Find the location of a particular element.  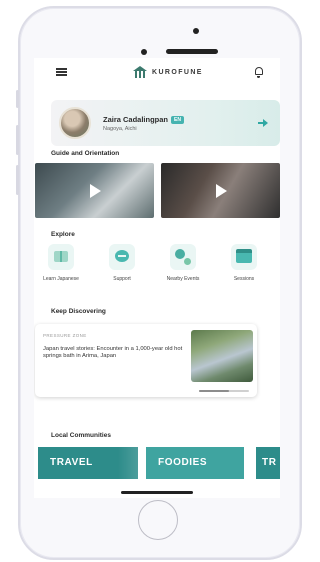

chat-icon is located at coordinates (122, 257).